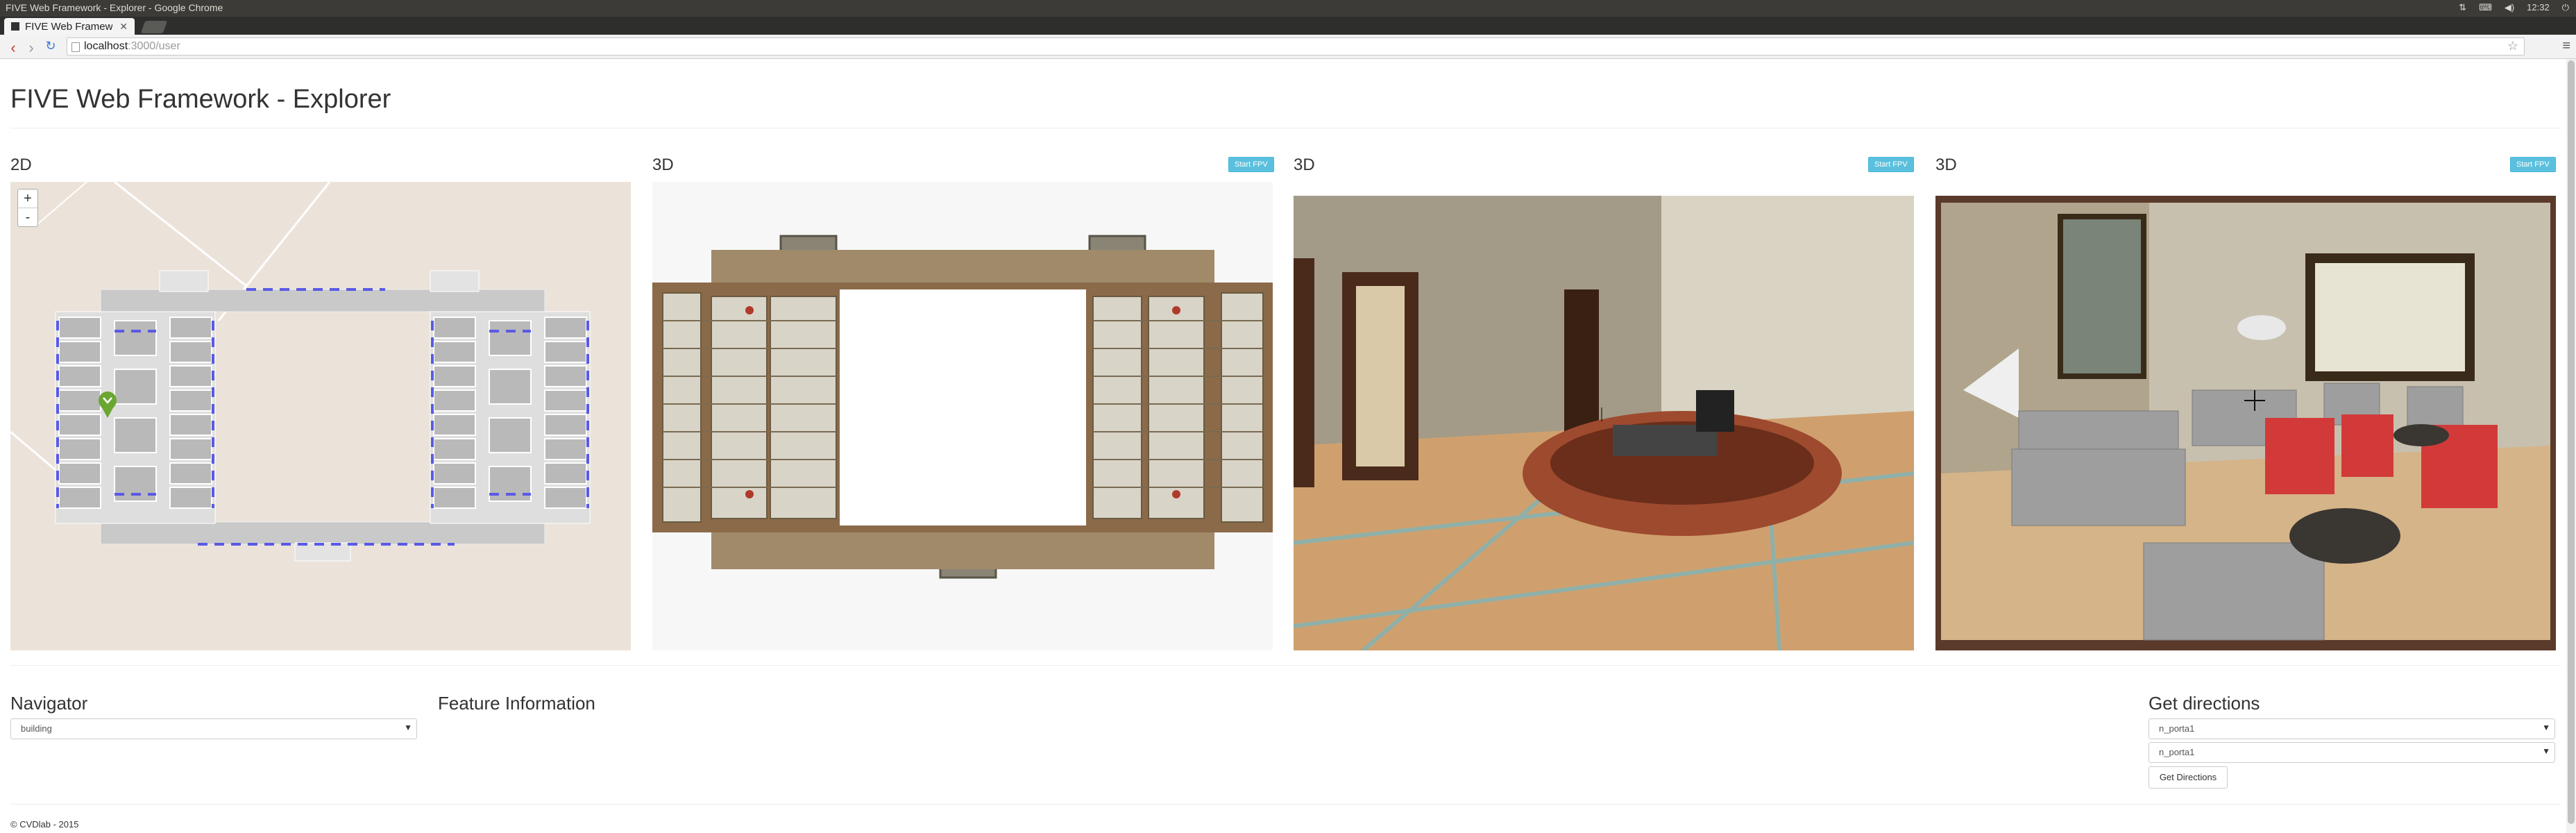 This screenshot has height=833, width=2576. What do you see at coordinates (14, 48) in the screenshot?
I see `back-icon: ‹` at bounding box center [14, 48].